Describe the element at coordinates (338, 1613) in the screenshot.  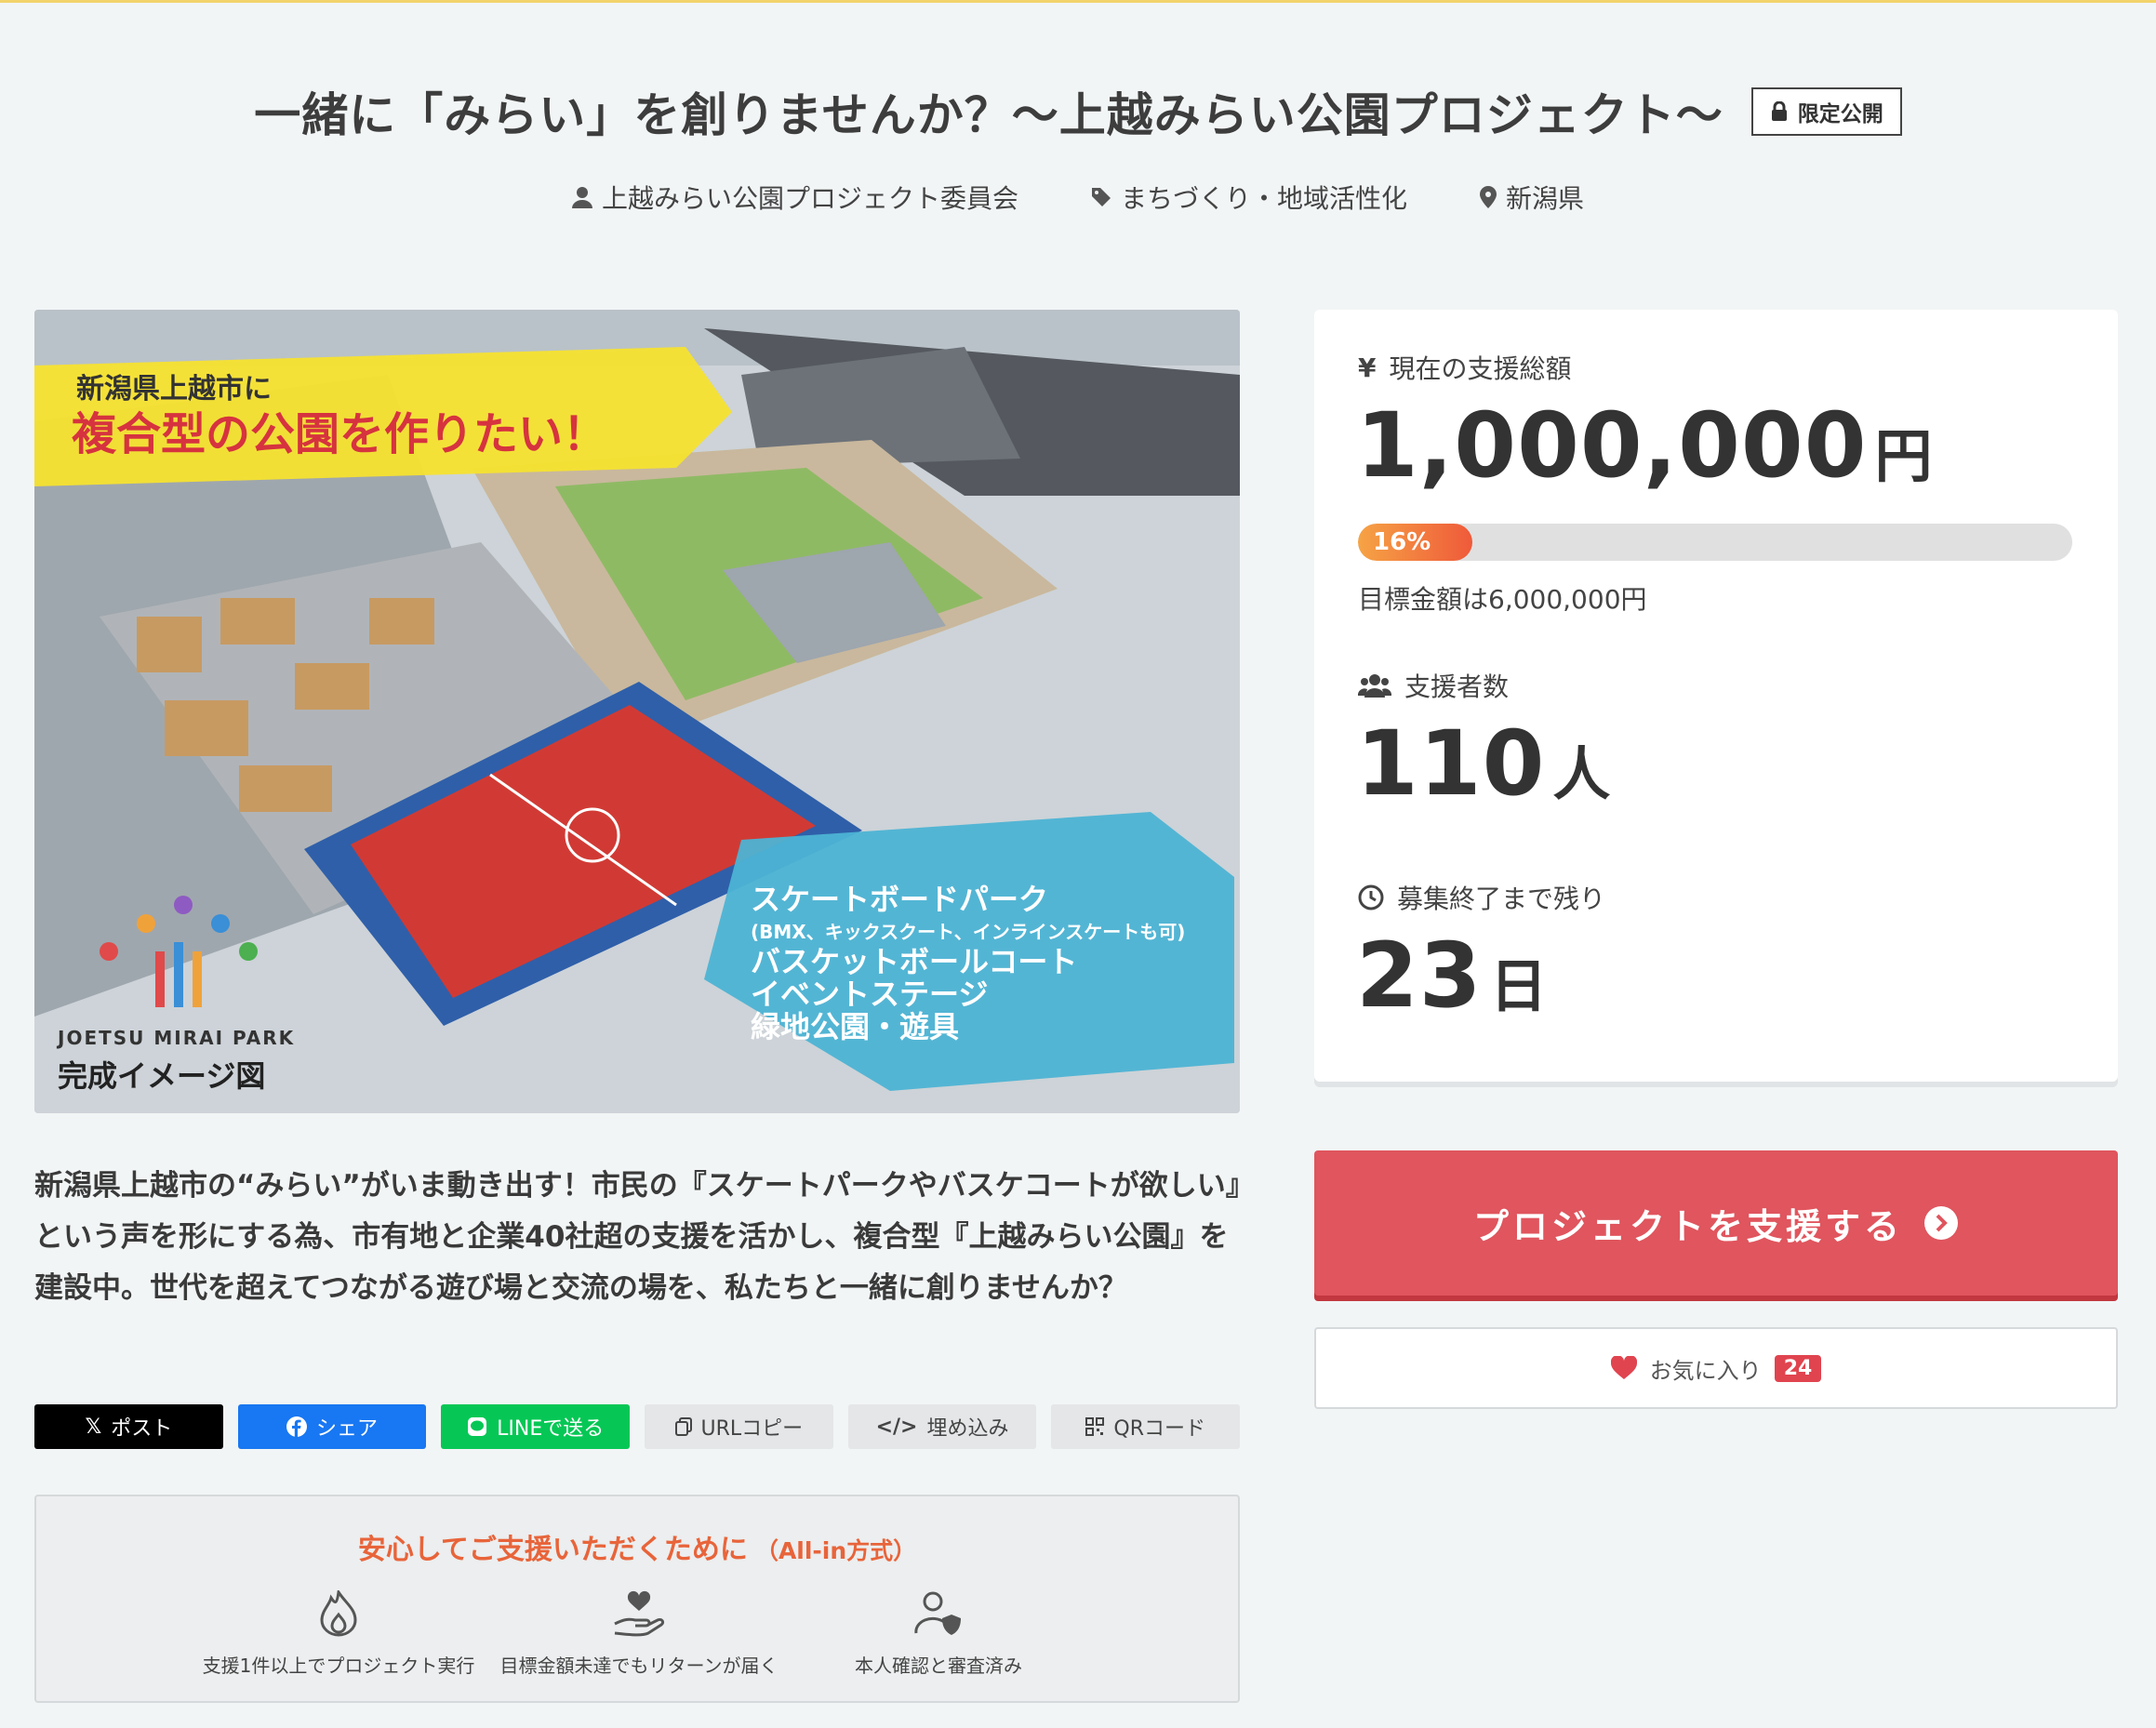
I see `flame-icon` at that location.